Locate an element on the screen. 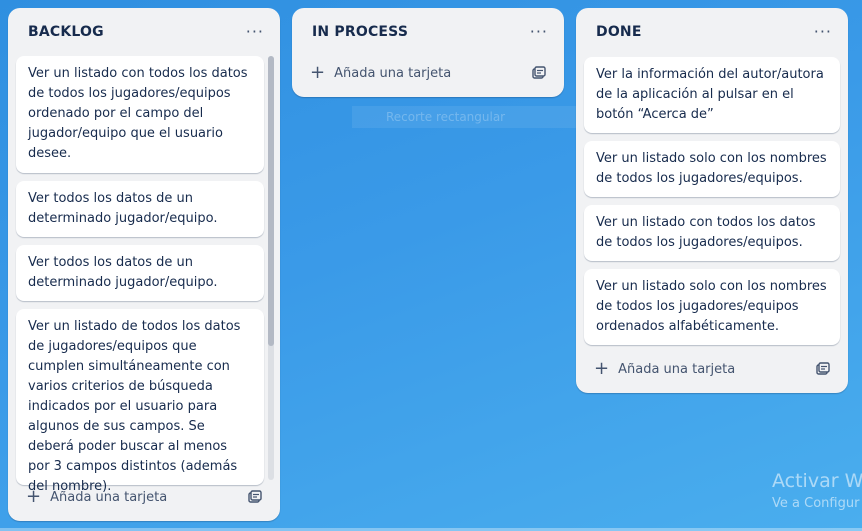 The image size is (862, 531). windows-activation-watermark: Activar Wi Ve a Configur is located at coordinates (817, 490).